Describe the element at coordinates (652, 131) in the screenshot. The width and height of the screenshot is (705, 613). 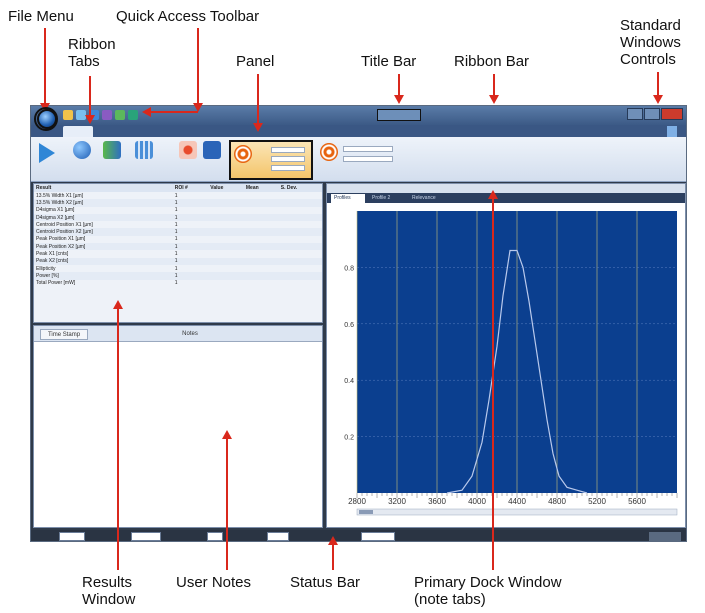
I see `style-menu` at that location.